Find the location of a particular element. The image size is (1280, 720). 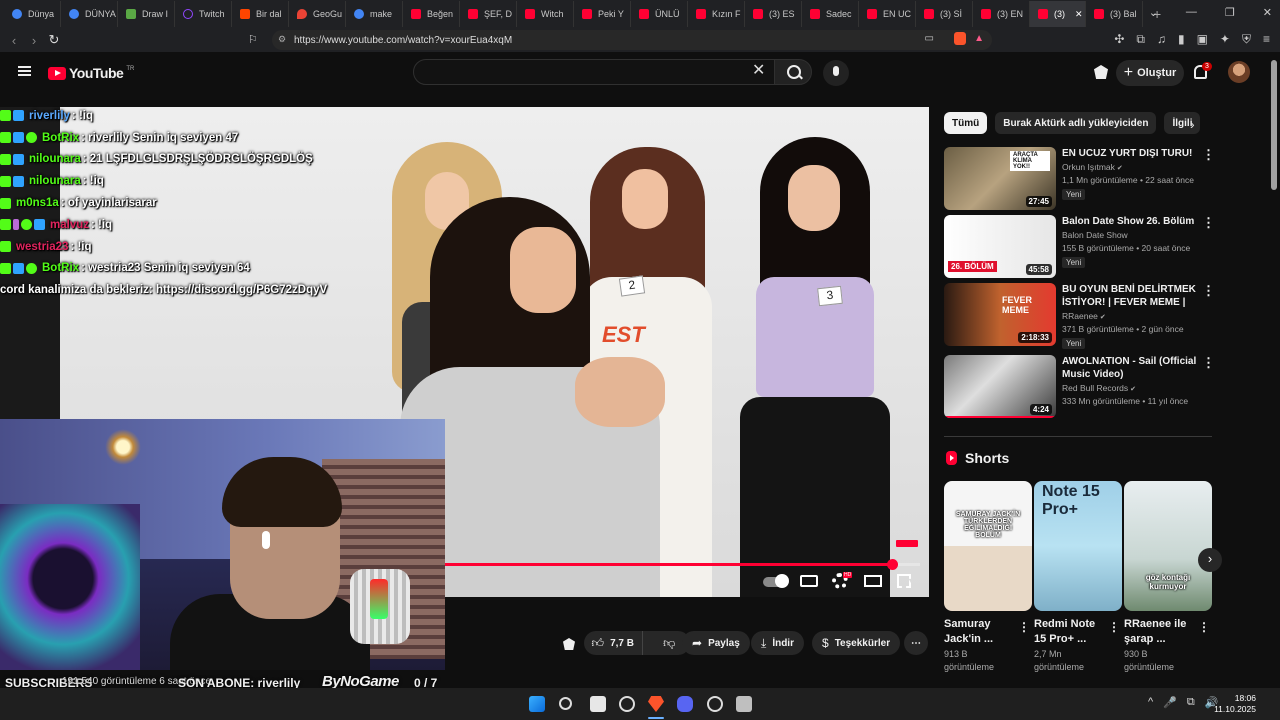

subtitles-icon is located at coordinates (809, 581).